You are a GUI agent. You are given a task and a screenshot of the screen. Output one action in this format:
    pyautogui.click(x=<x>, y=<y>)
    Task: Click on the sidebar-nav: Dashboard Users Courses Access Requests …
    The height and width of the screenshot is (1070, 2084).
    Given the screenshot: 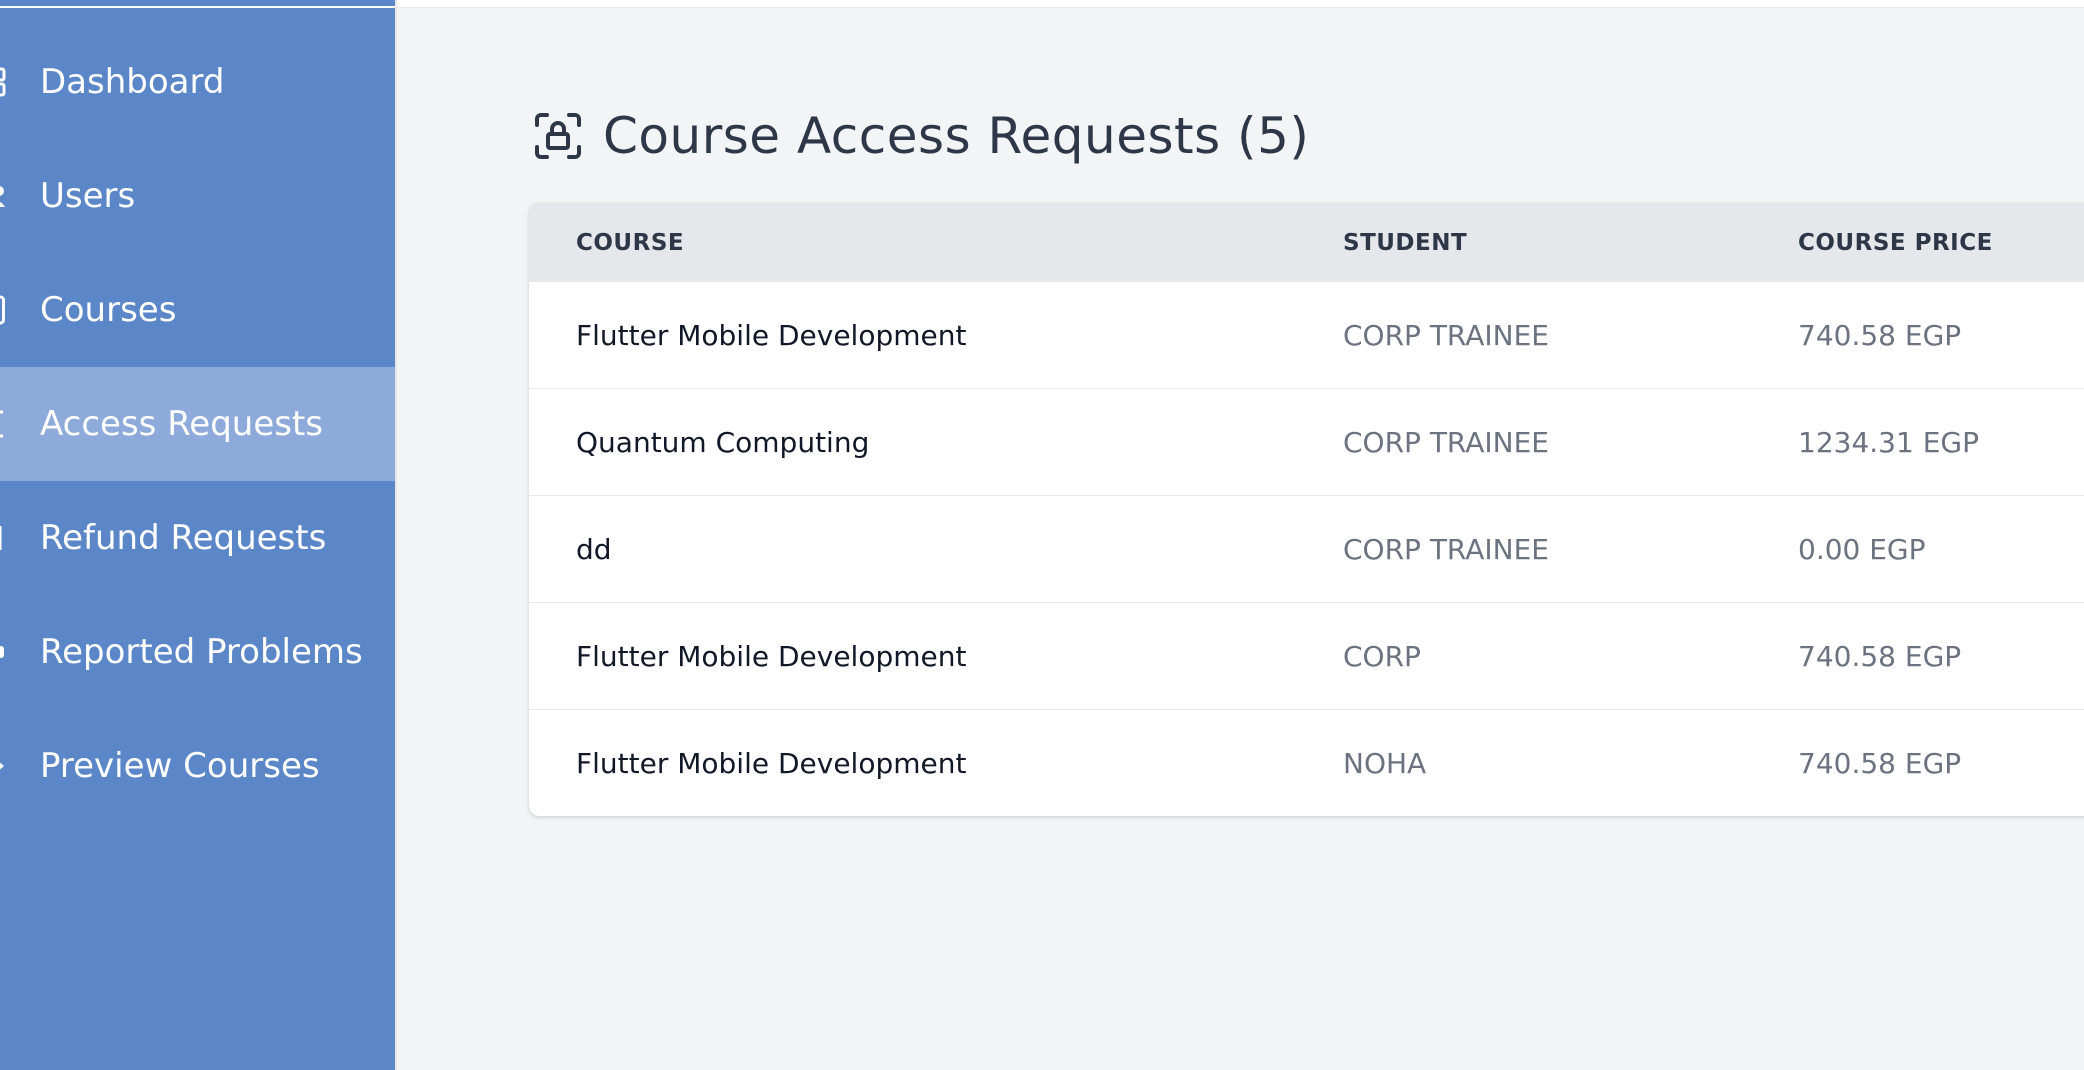 What is the action you would take?
    pyautogui.click(x=197, y=424)
    